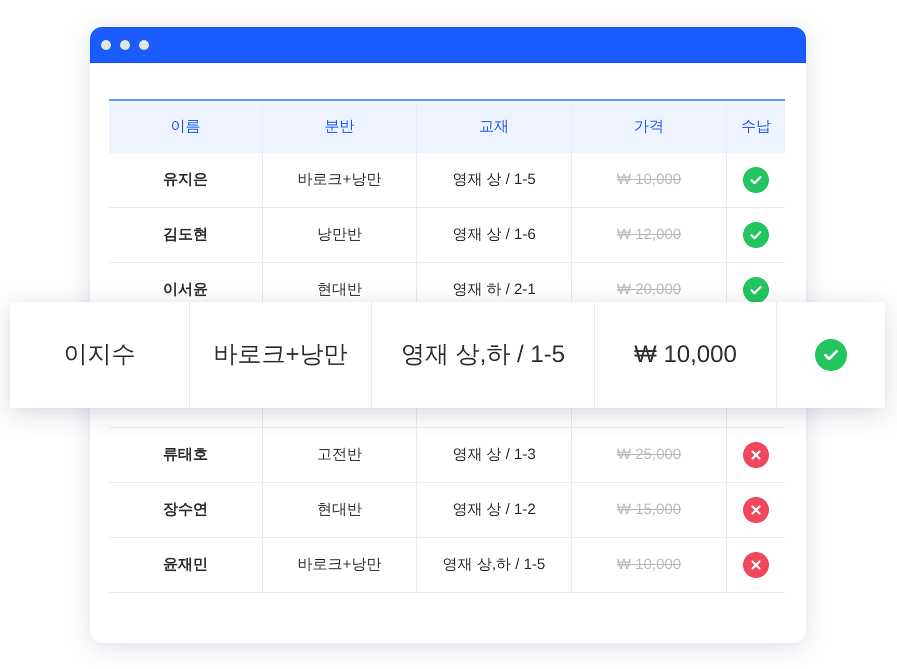 This screenshot has width=897, height=669. What do you see at coordinates (494, 290) in the screenshot?
I see `table-cell-text: 영재 하 / 2-1` at bounding box center [494, 290].